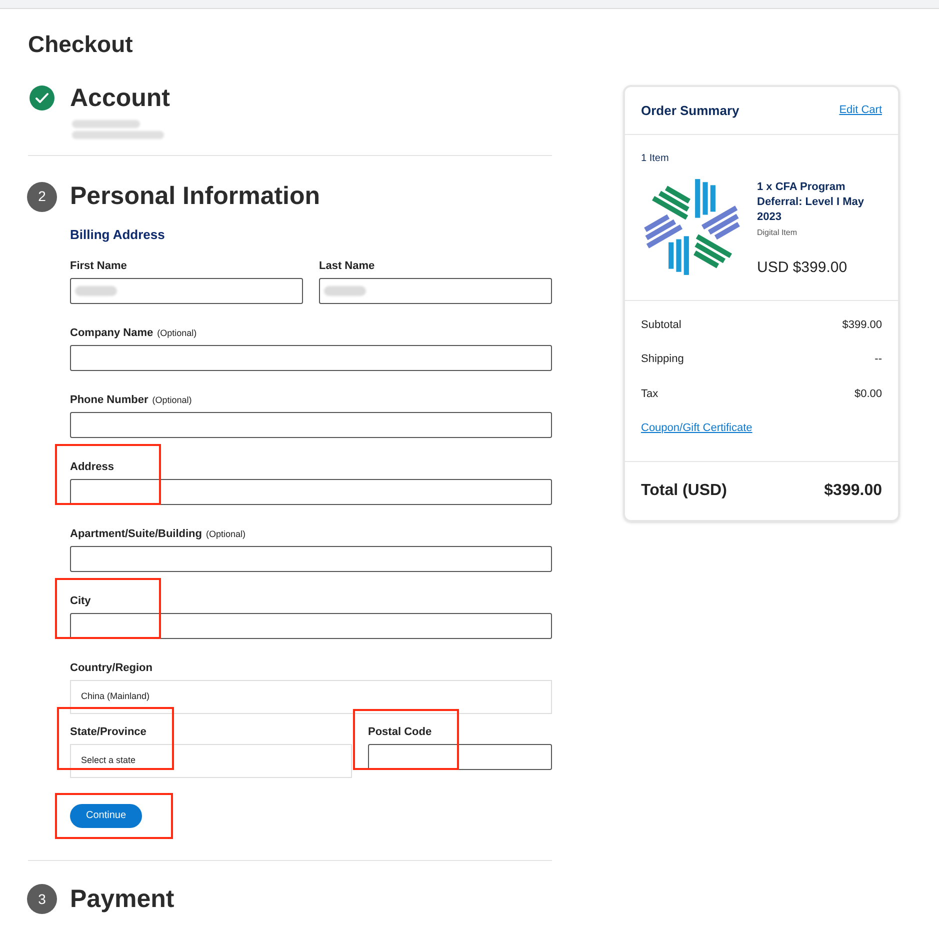 The width and height of the screenshot is (939, 938). What do you see at coordinates (92, 467) in the screenshot?
I see `field-label: Address` at bounding box center [92, 467].